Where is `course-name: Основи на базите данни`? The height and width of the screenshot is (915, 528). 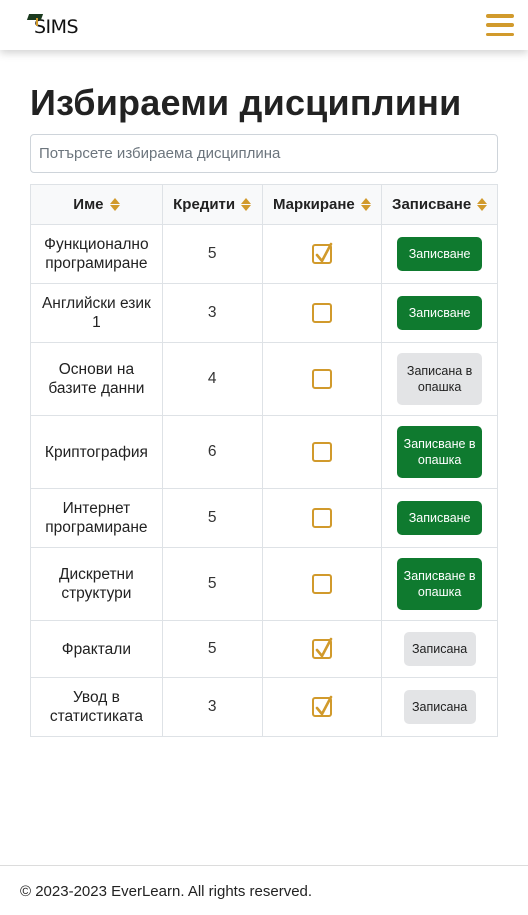 course-name: Основи на базите данни is located at coordinates (96, 379).